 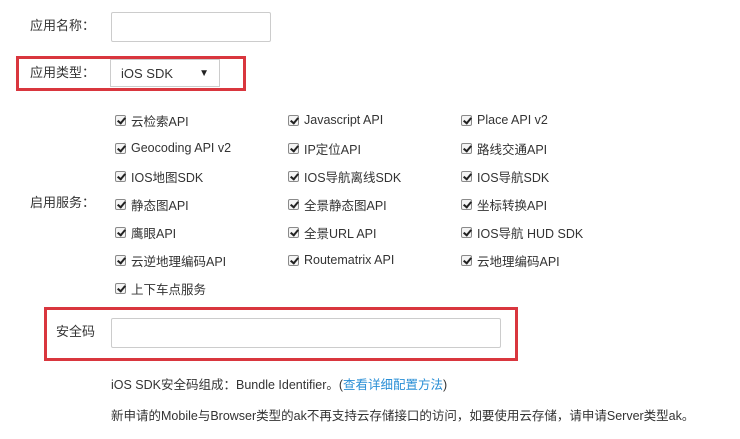 What do you see at coordinates (179, 261) in the screenshot?
I see `service-label: 云逆地理编码API` at bounding box center [179, 261].